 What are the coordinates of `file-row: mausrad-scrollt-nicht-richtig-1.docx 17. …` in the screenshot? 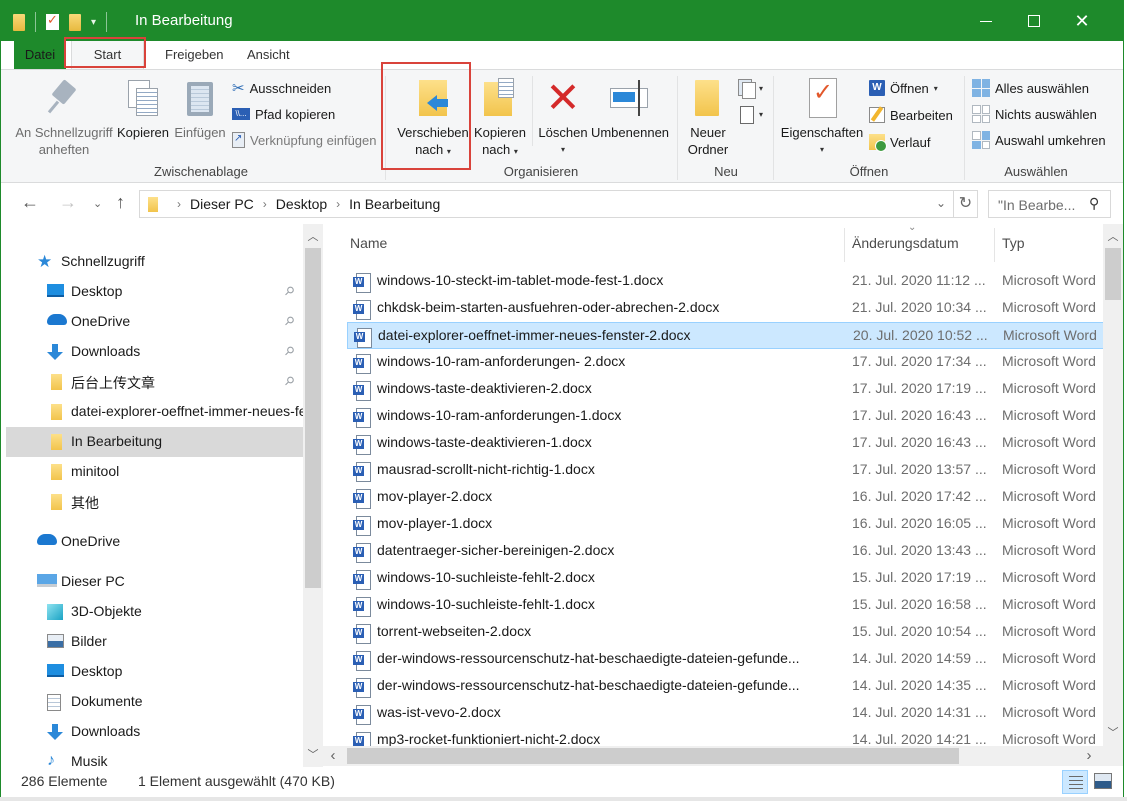 It's located at (725, 470).